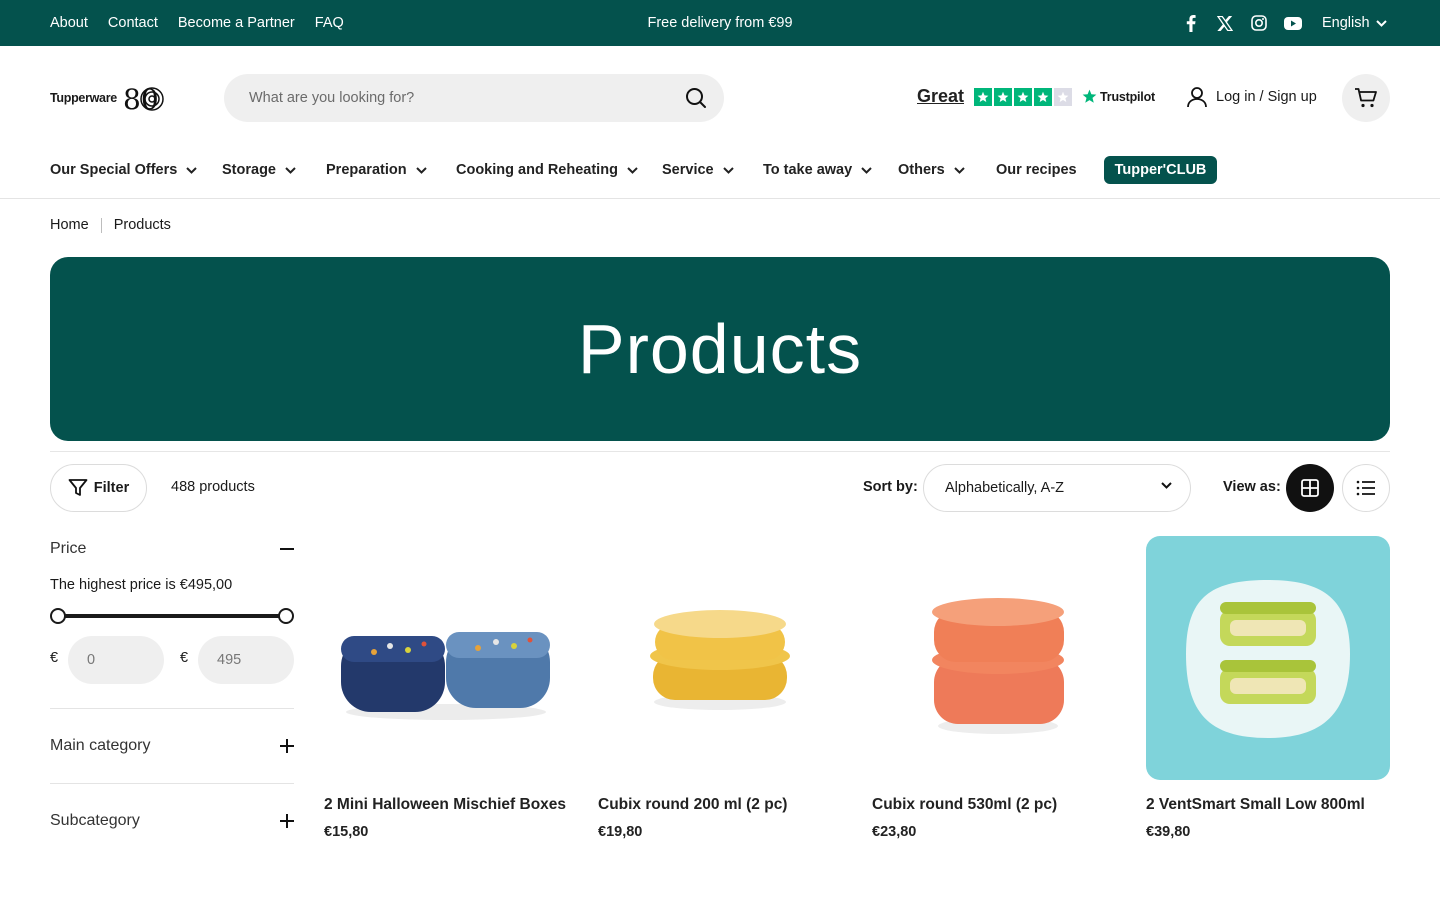 This screenshot has width=1440, height=900. I want to click on product-name: Cubix round 530ml (2 pc), so click(964, 805).